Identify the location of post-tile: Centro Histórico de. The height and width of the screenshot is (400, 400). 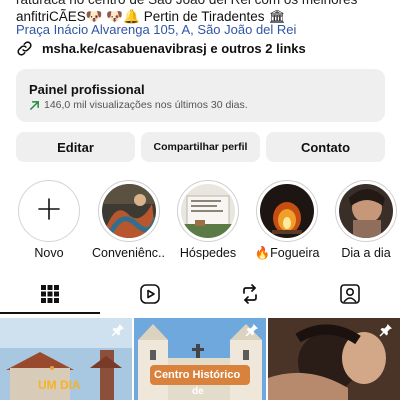
(200, 359).